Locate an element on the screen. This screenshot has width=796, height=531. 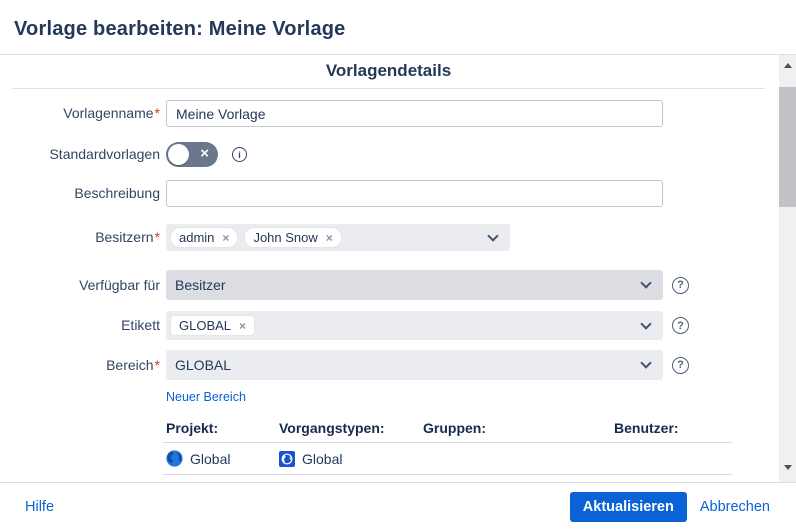
etikett-multiselect: GLOBAL × is located at coordinates (414, 325).